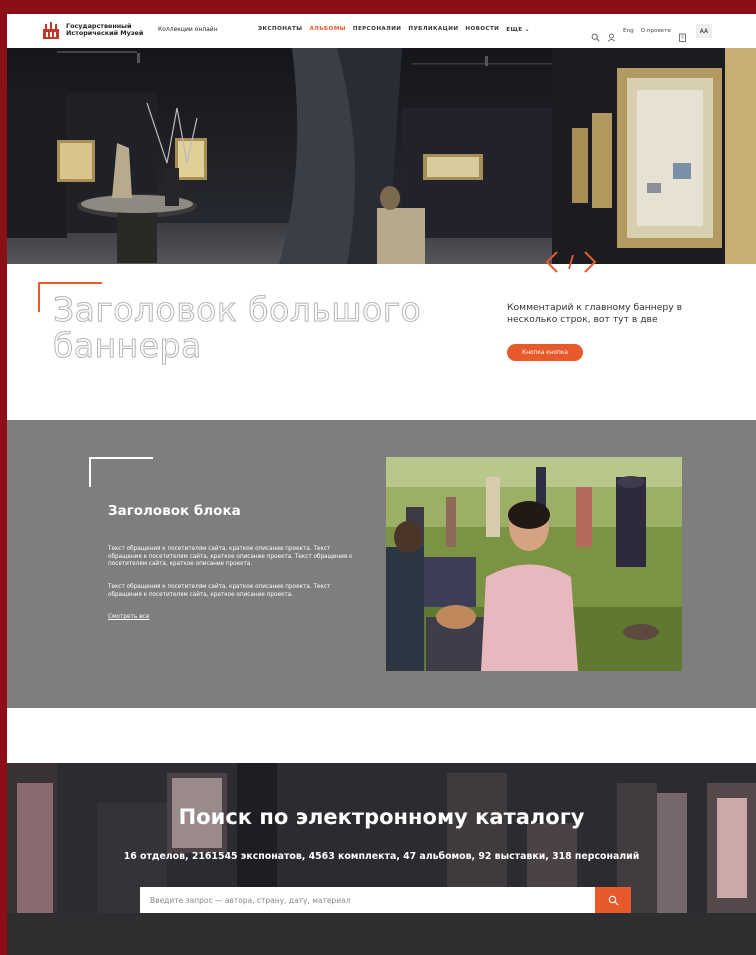  I want to click on block-image, so click(534, 564).